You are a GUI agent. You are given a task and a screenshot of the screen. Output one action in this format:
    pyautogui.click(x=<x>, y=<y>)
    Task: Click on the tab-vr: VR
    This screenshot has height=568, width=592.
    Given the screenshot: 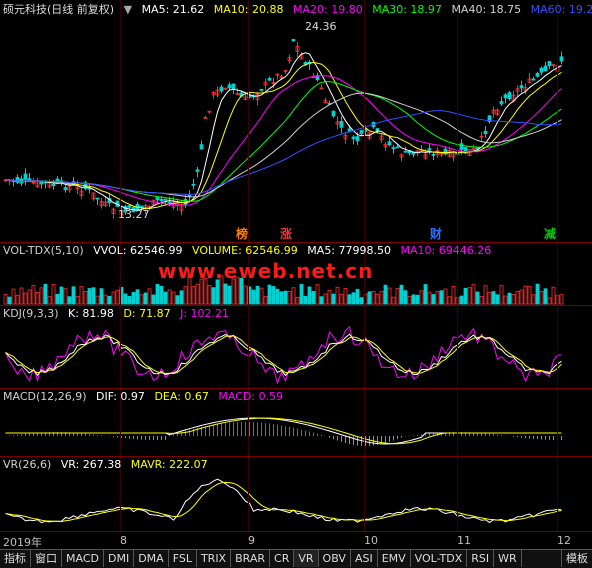 What is the action you would take?
    pyautogui.click(x=306, y=558)
    